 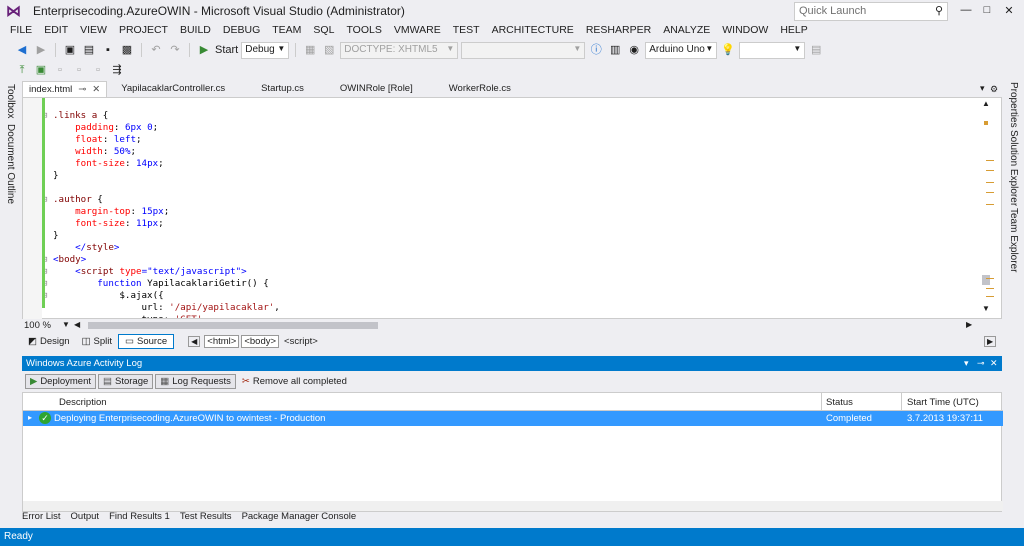 What do you see at coordinates (990, 341) in the screenshot?
I see `breadcrumb-forward-icon: ▶` at bounding box center [990, 341].